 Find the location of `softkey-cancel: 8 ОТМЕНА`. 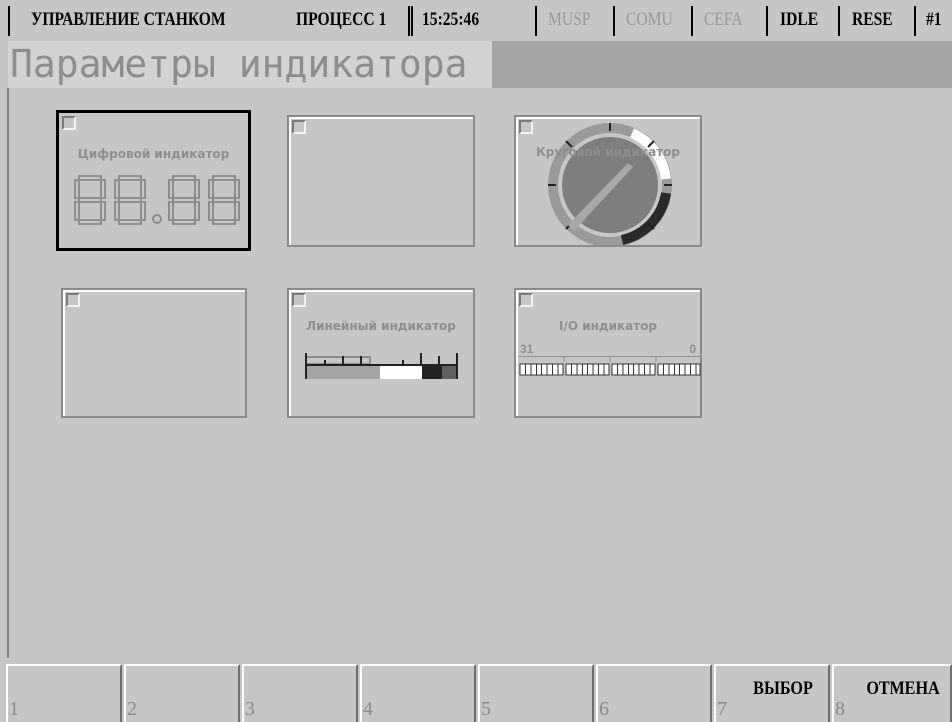

softkey-cancel: 8 ОТМЕНА is located at coordinates (892, 693).